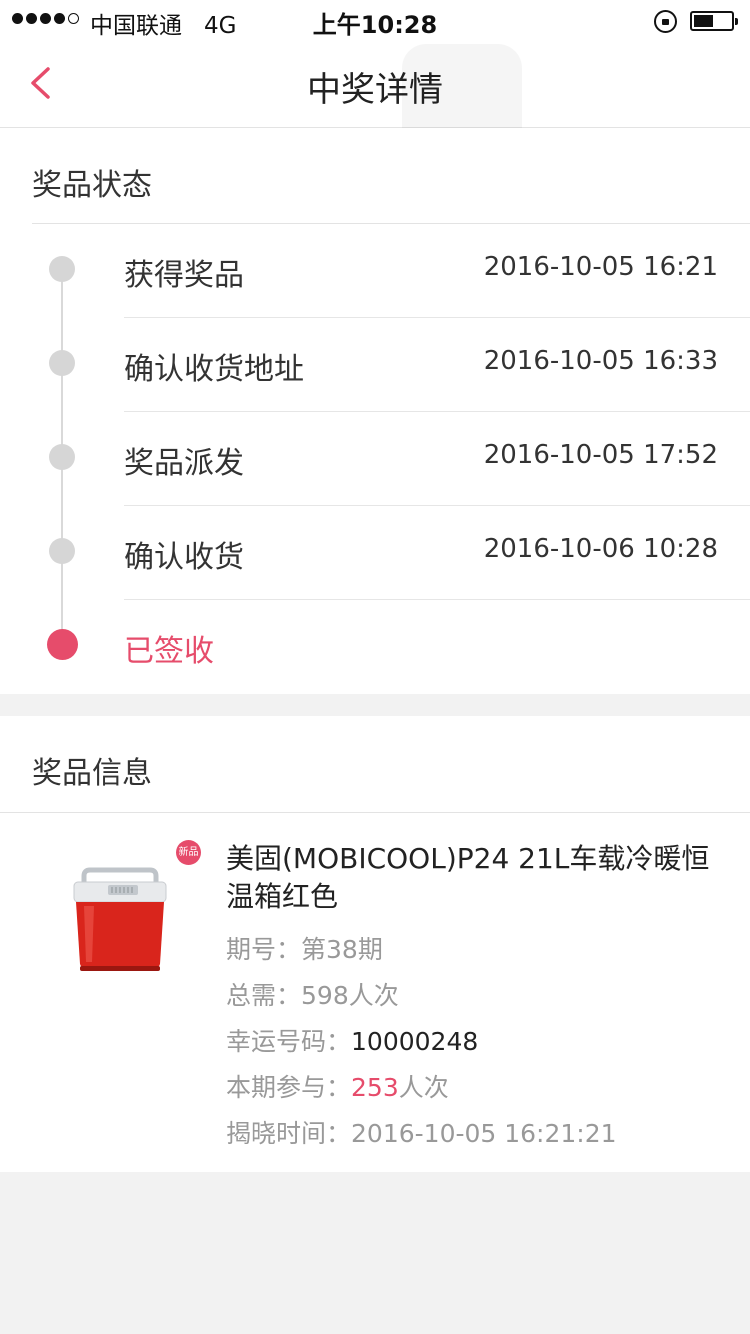 The width and height of the screenshot is (750, 1334). I want to click on step-label: 确认收货地址, so click(214, 369).